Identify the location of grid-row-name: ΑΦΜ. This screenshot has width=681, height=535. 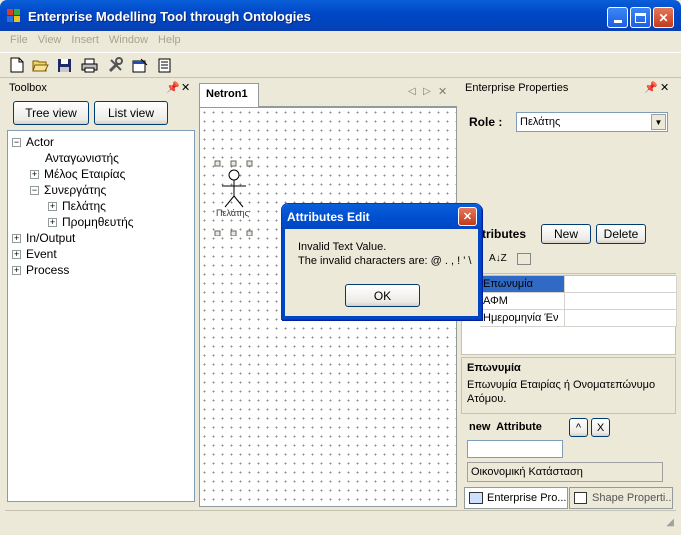
(522, 301).